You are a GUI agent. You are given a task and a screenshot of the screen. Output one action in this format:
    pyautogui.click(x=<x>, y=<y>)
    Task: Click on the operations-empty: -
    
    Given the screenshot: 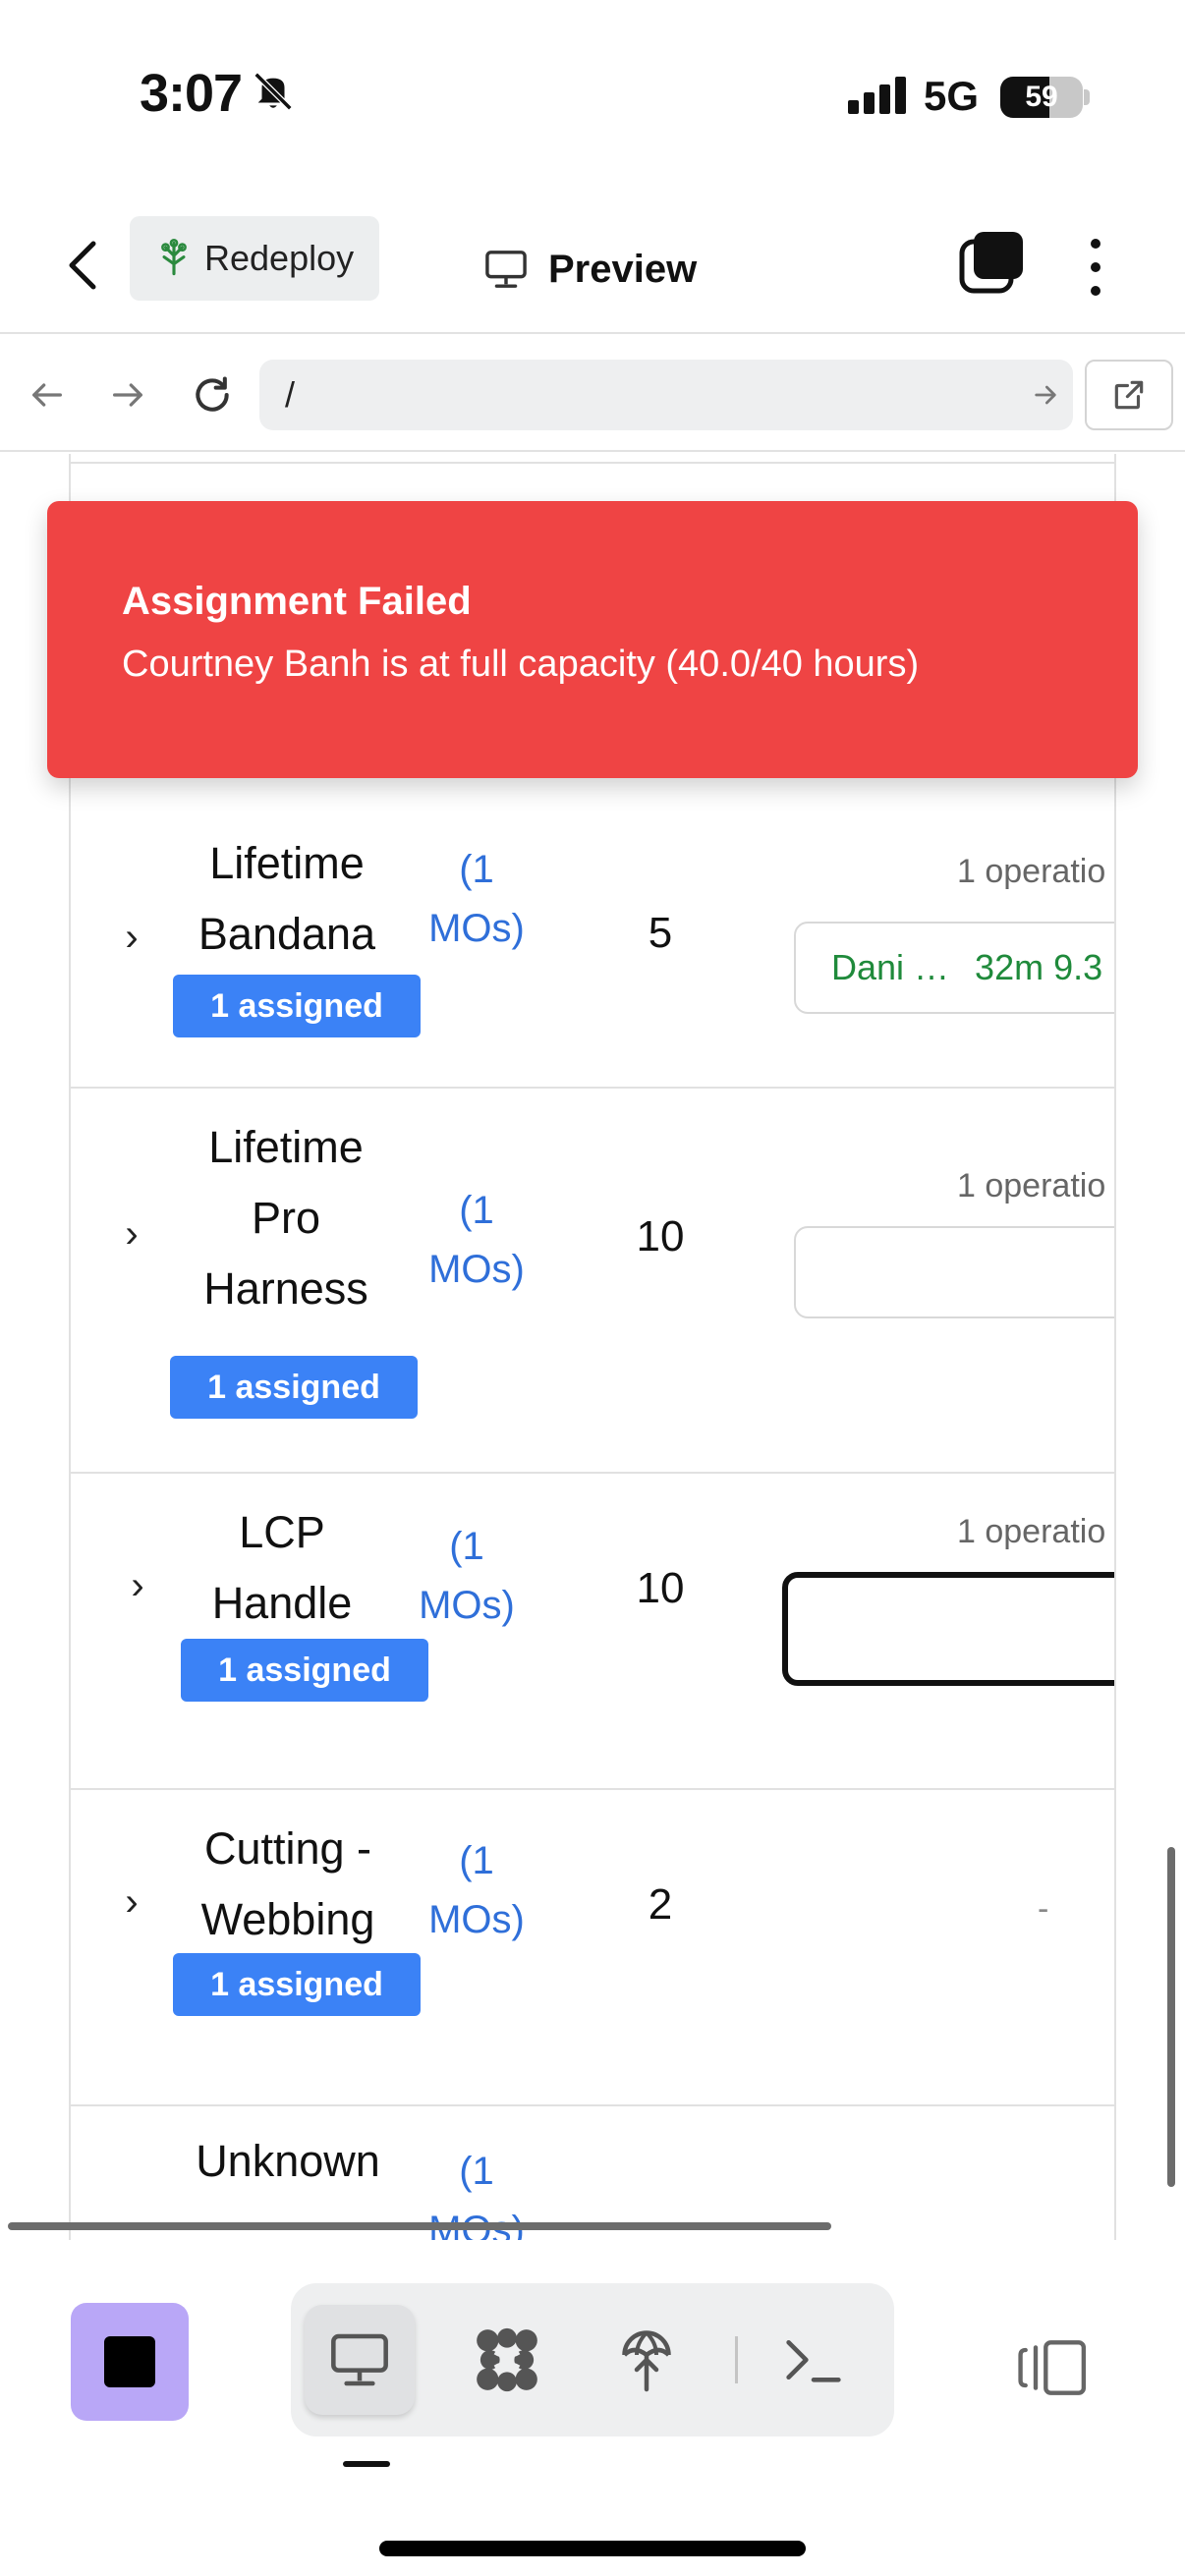 What is the action you would take?
    pyautogui.click(x=1044, y=1909)
    